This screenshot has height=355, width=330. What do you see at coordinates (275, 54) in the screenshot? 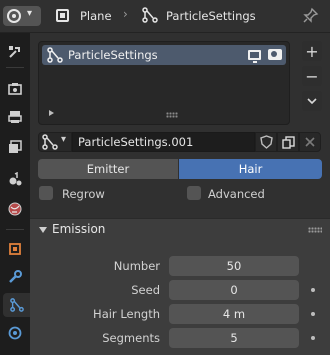
I see `camera-icon` at bounding box center [275, 54].